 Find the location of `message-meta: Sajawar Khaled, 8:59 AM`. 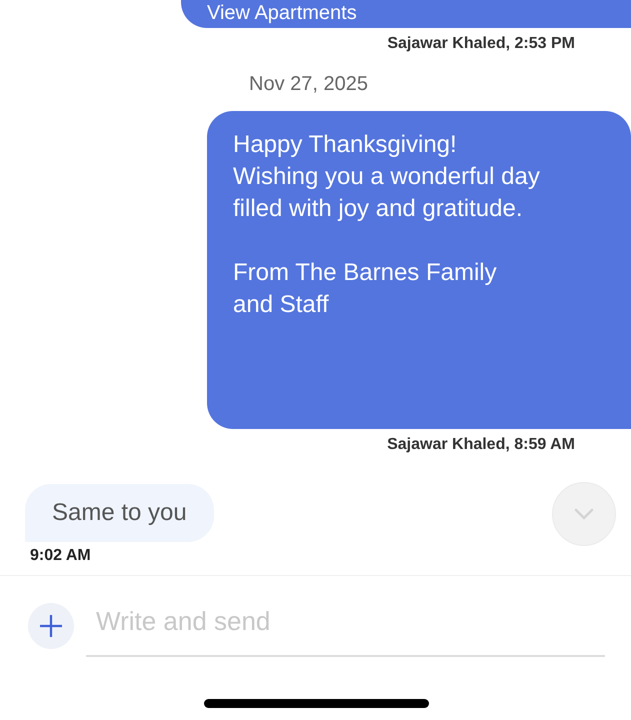

message-meta: Sajawar Khaled, 8:59 AM is located at coordinates (481, 445).